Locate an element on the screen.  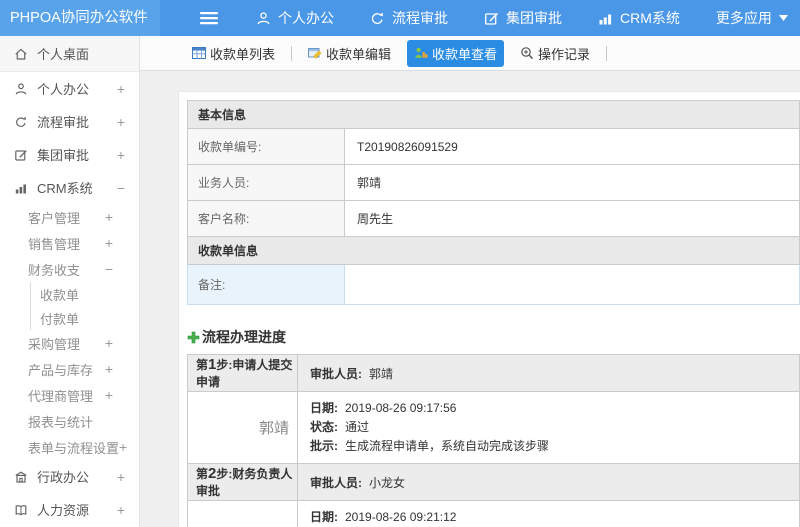
sidebar-item-group-approval: 集团审批 + is located at coordinates (69, 154).